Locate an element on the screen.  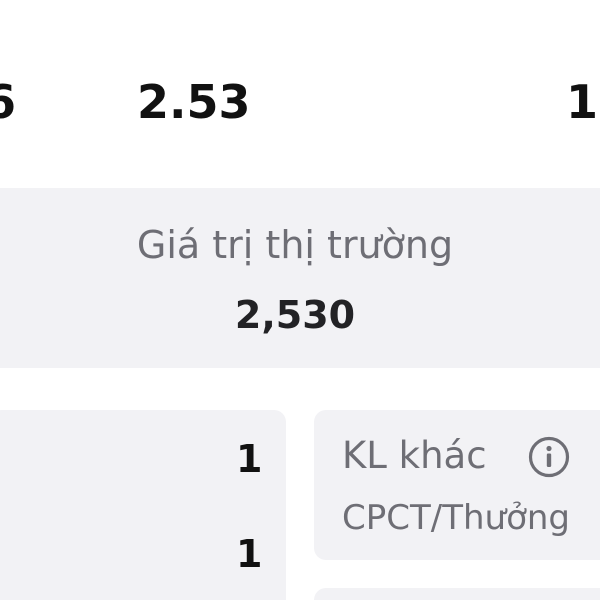
top-middle-value: 2.53 is located at coordinates (194, 102).